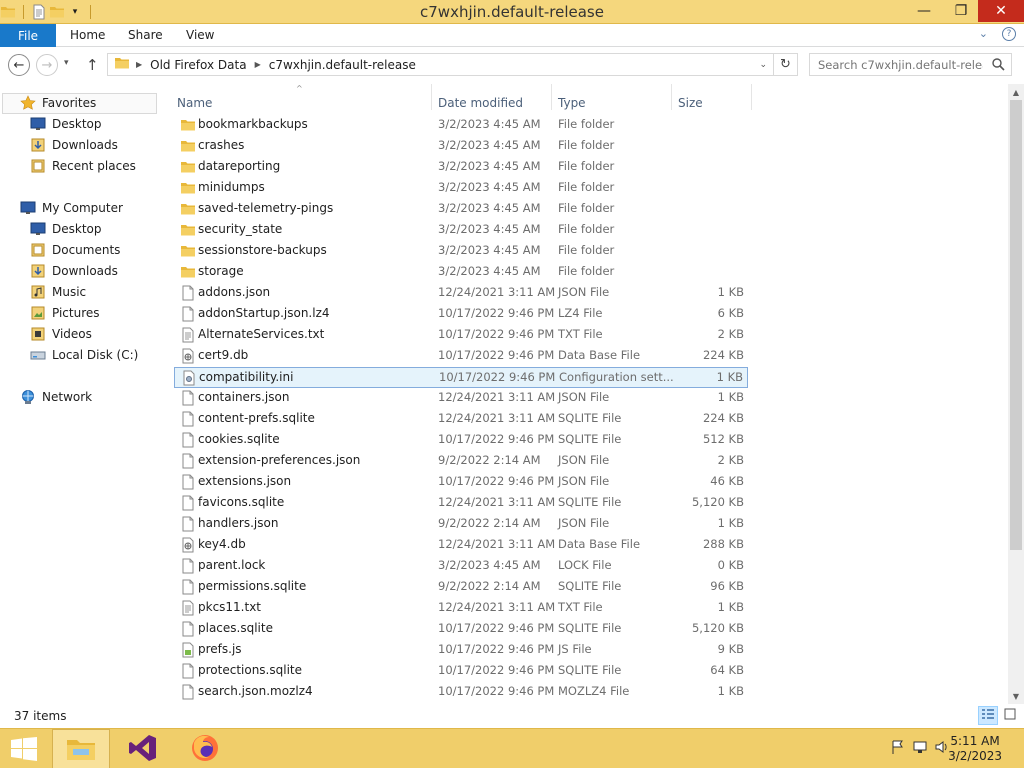 The width and height of the screenshot is (1024, 768). I want to click on tab-file: File, so click(28, 35).